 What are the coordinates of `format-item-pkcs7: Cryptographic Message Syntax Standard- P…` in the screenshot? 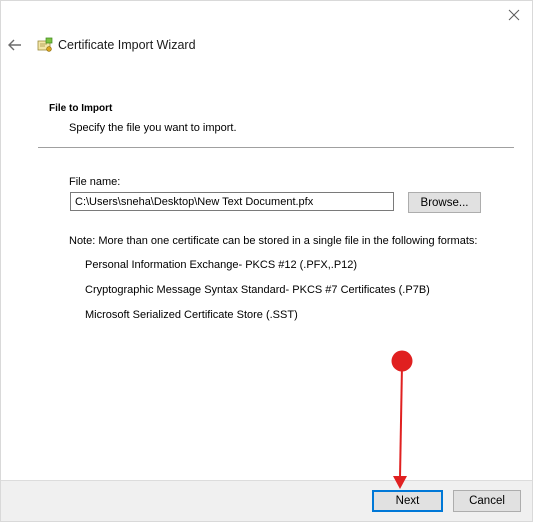 It's located at (257, 290).